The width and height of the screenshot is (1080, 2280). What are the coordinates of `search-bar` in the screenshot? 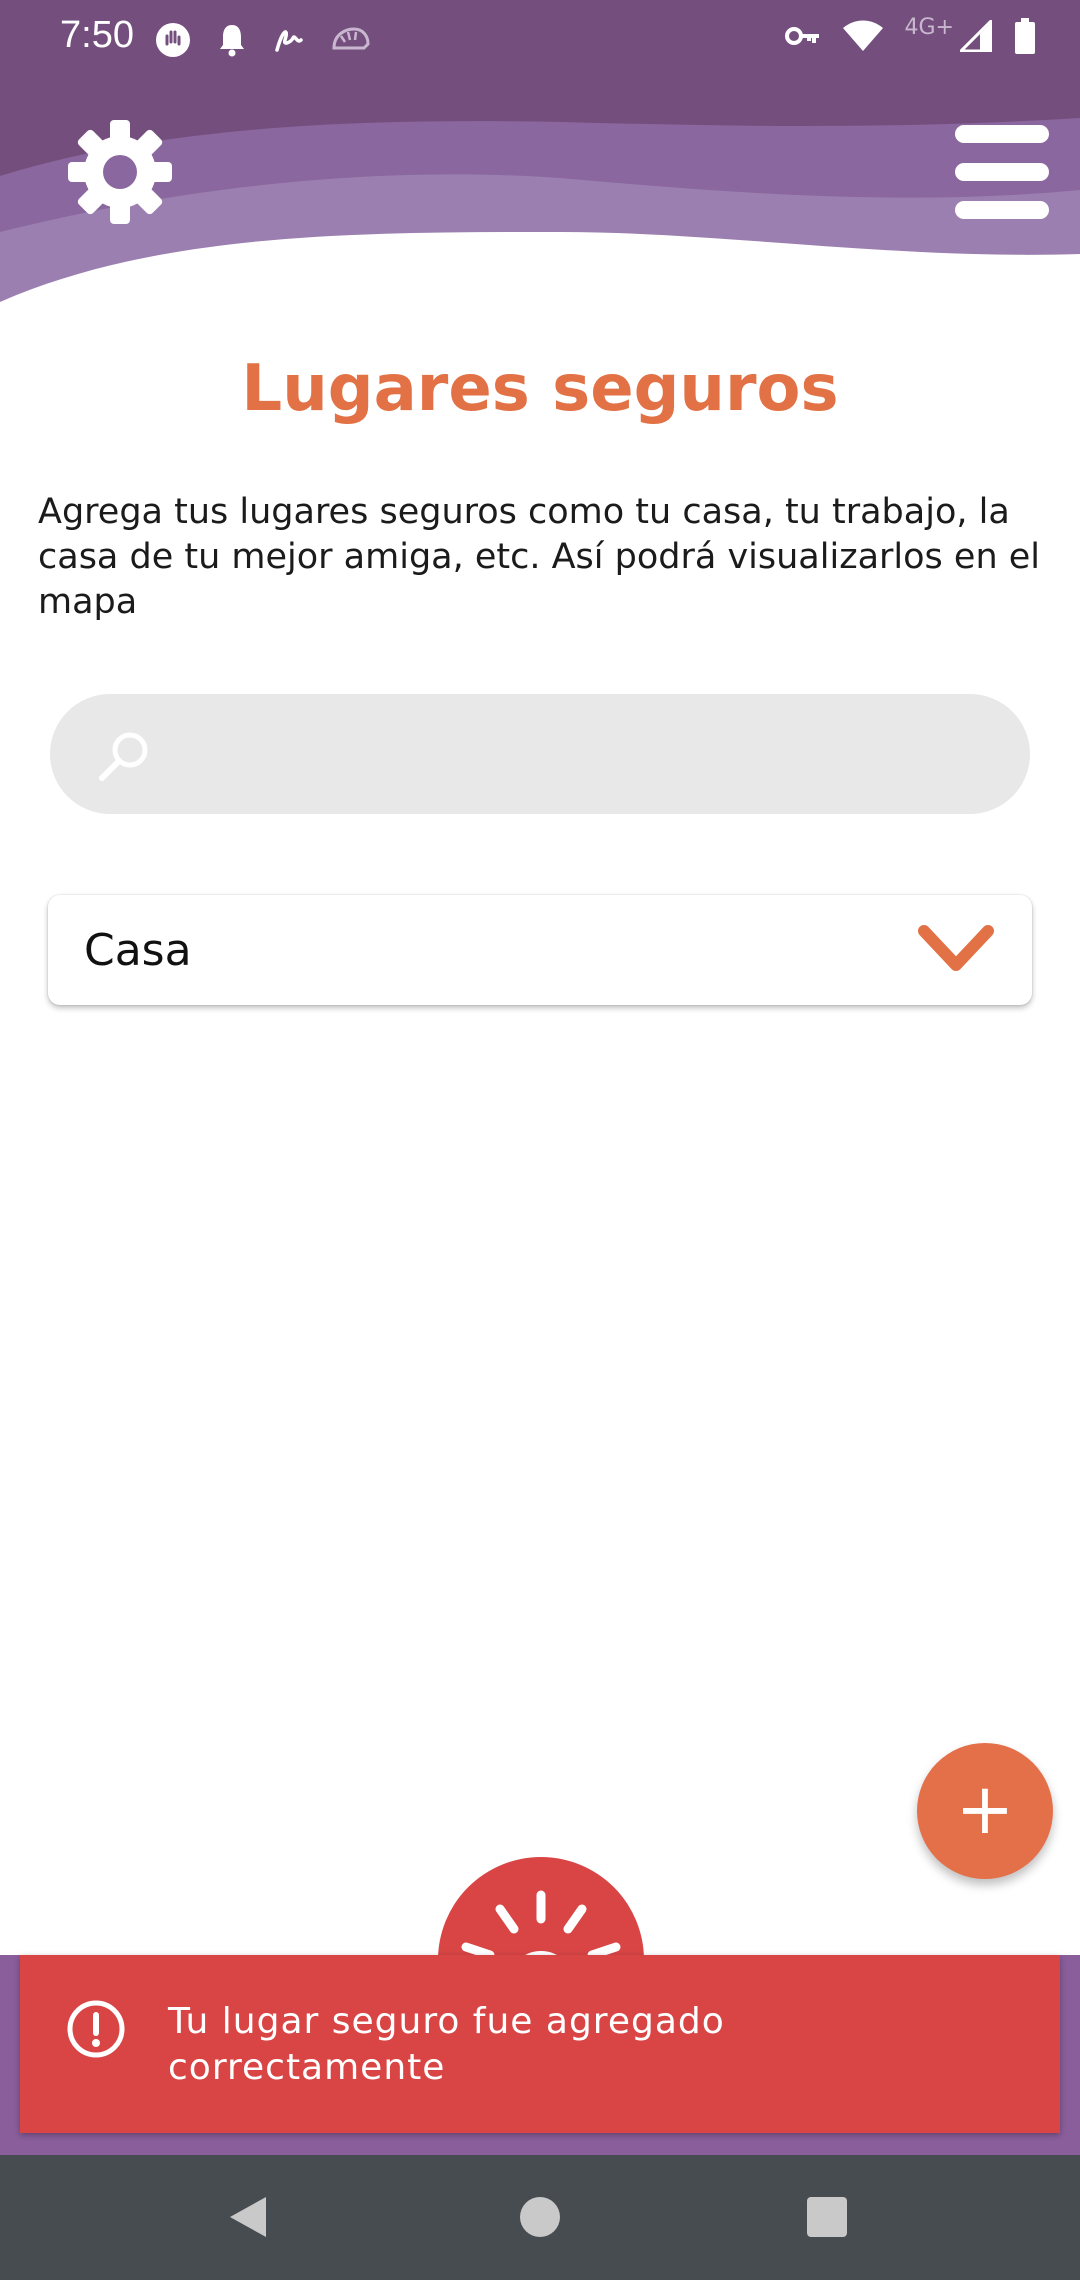 It's located at (540, 755).